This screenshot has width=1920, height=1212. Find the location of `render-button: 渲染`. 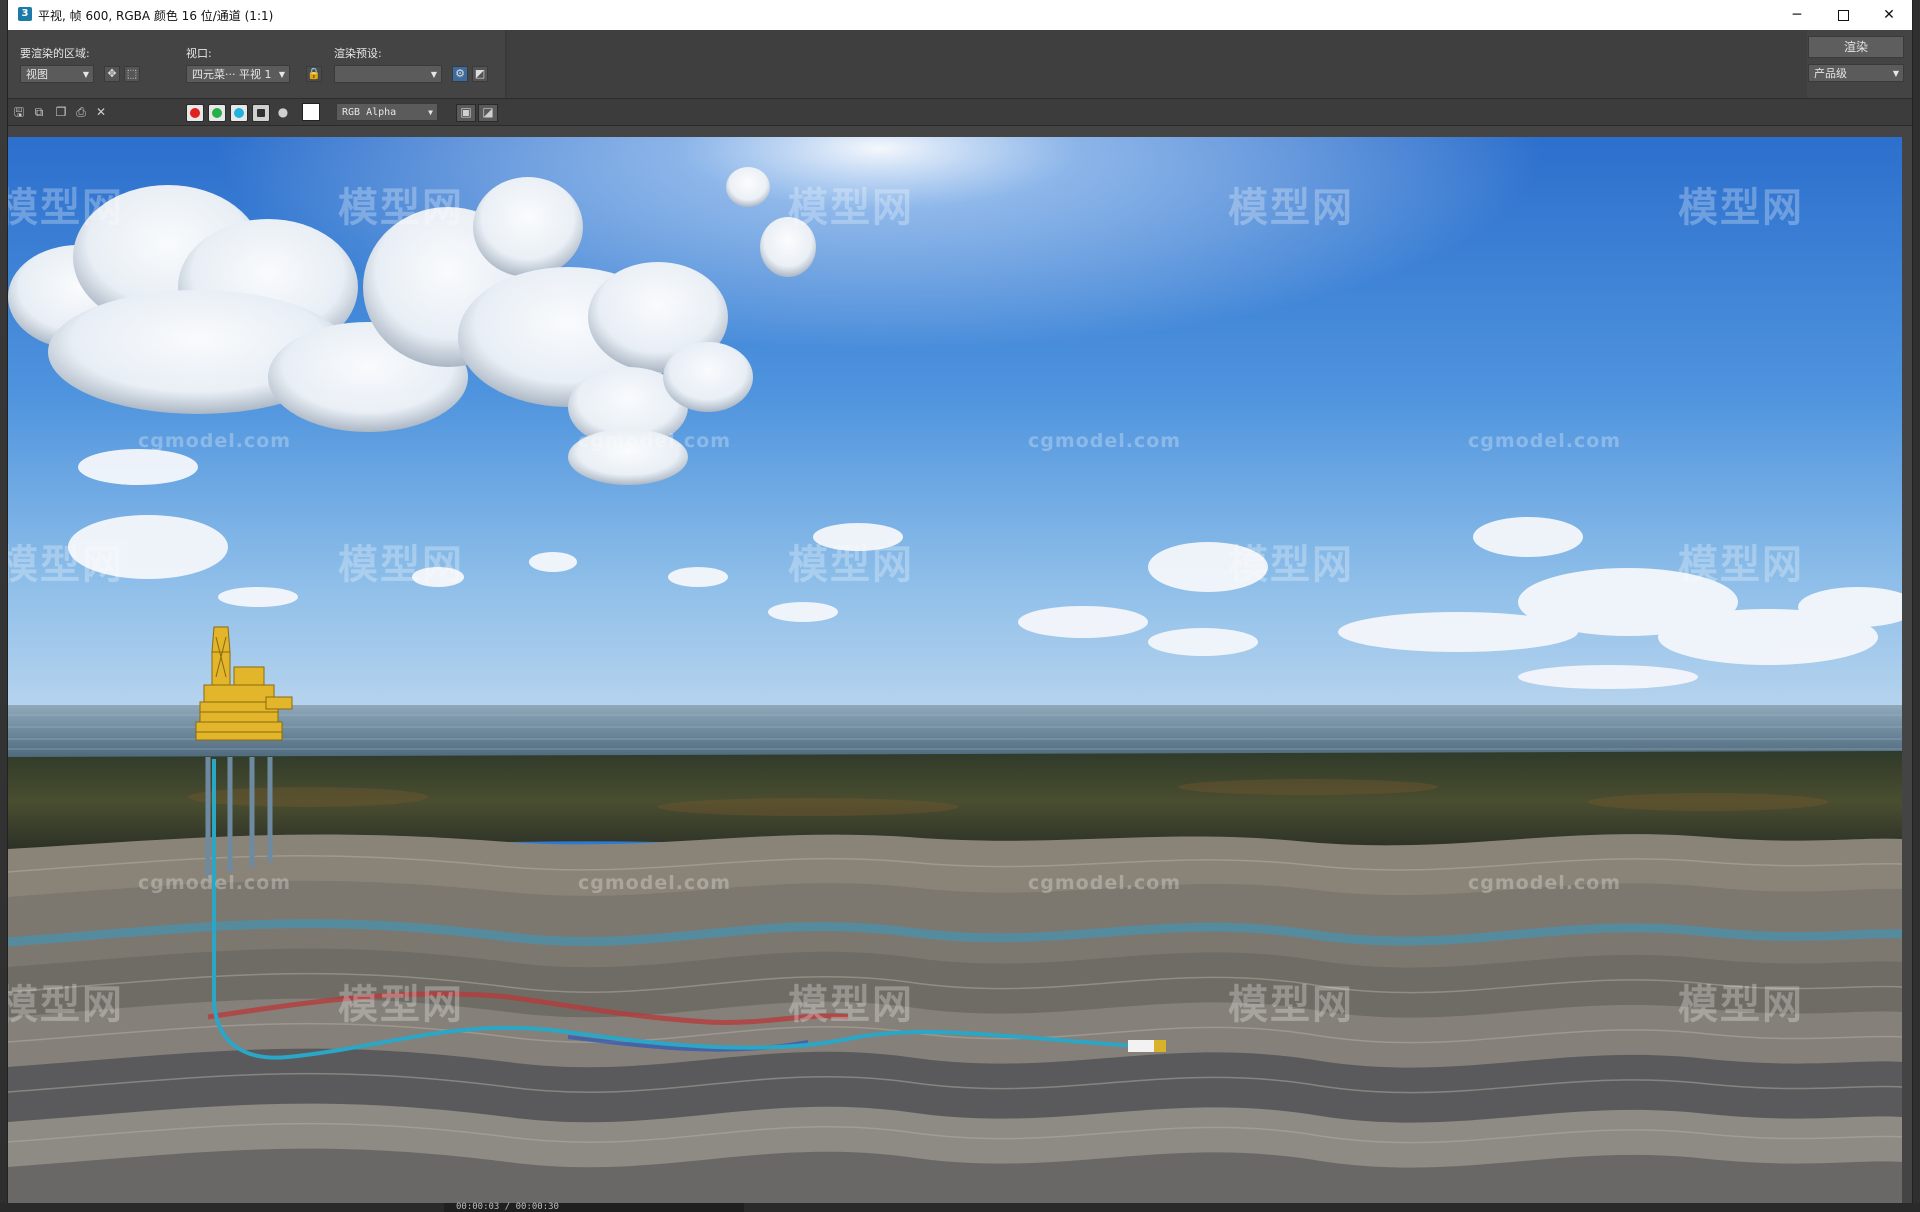

render-button: 渲染 is located at coordinates (1856, 47).